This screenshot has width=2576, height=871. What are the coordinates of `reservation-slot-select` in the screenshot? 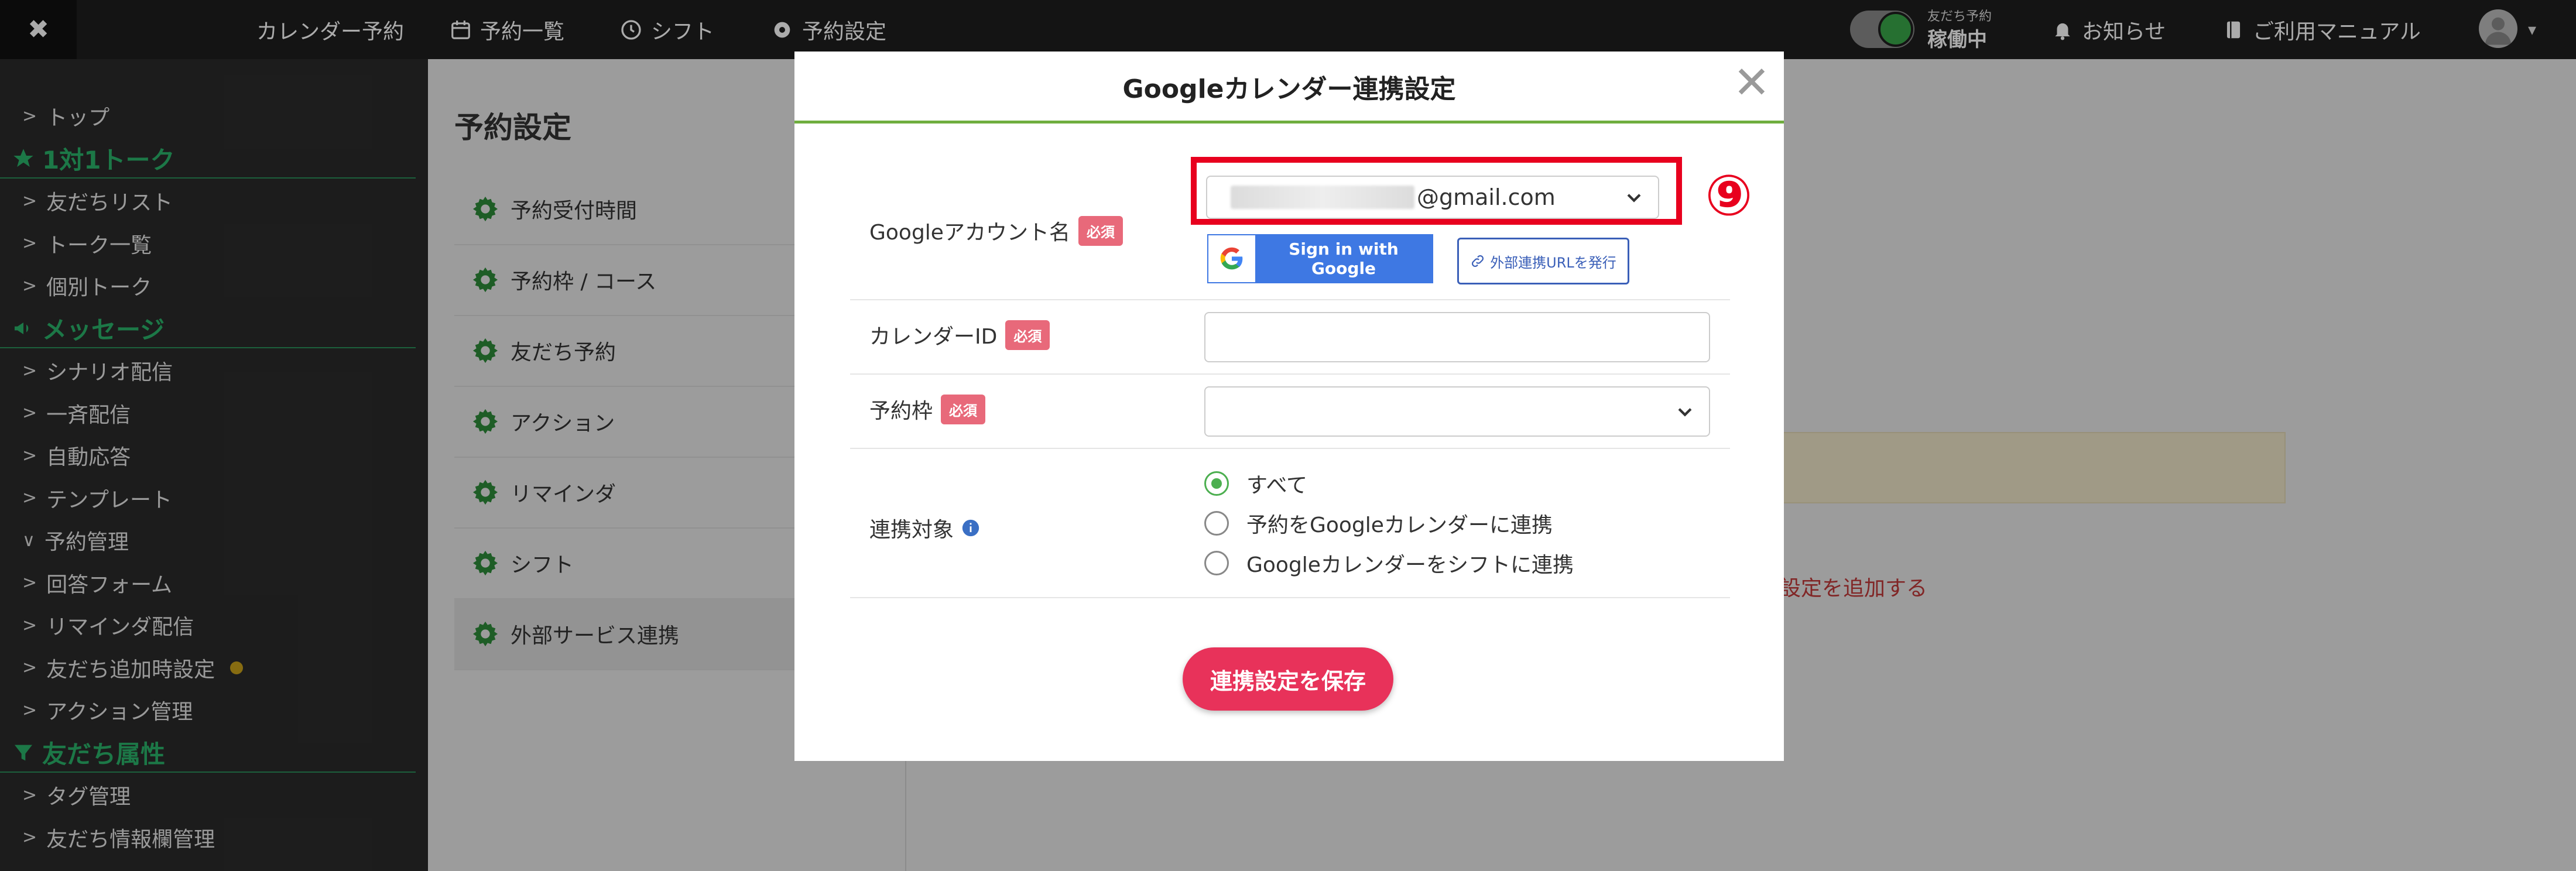 It's located at (1457, 411).